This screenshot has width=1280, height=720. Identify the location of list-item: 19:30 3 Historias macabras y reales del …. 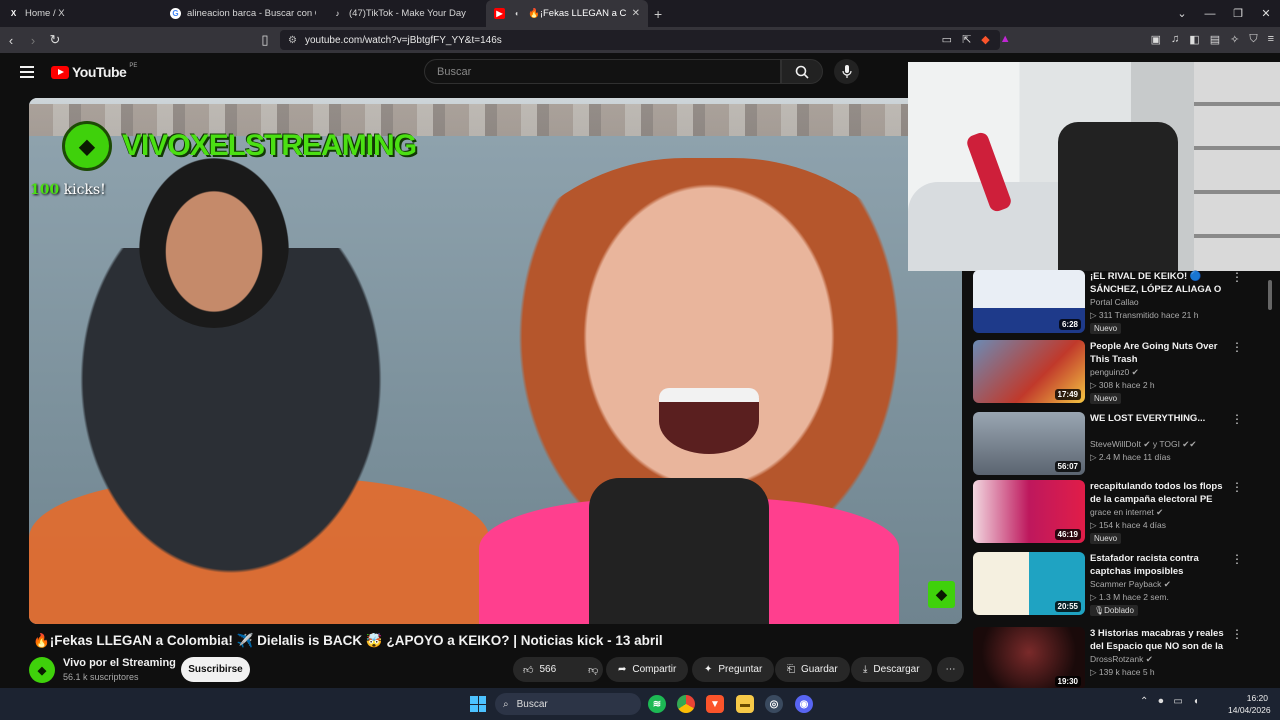
(1113, 660).